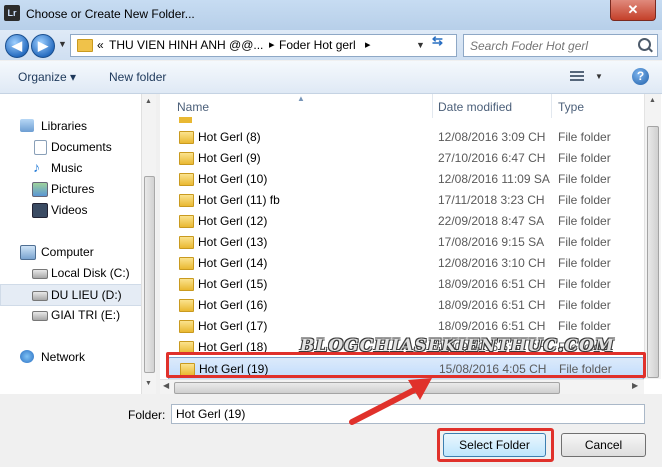 The width and height of the screenshot is (662, 467). I want to click on scroll-down-icon: ▼, so click(148, 383).